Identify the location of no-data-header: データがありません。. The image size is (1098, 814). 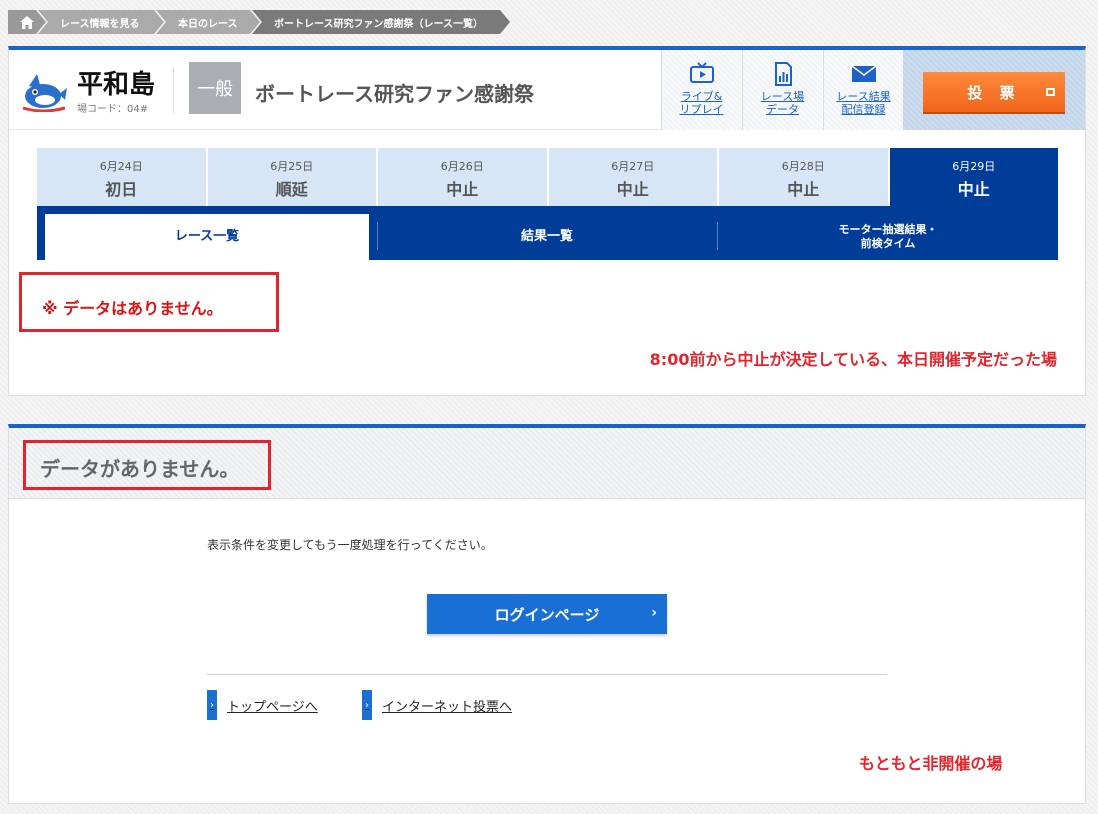
(547, 463).